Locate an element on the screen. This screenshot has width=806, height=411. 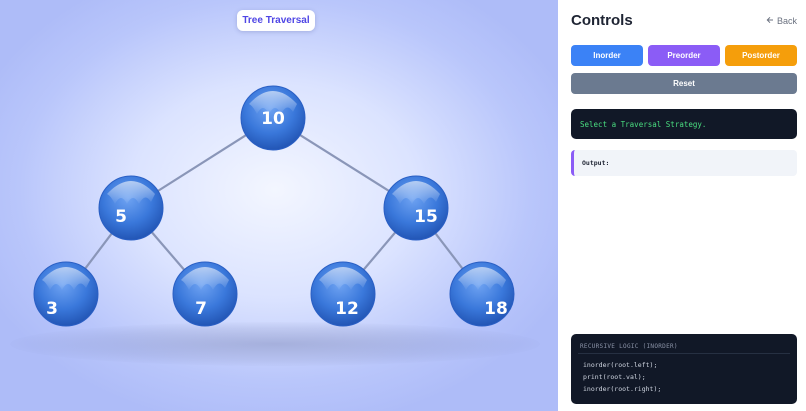
node-value: 18 is located at coordinates (496, 309).